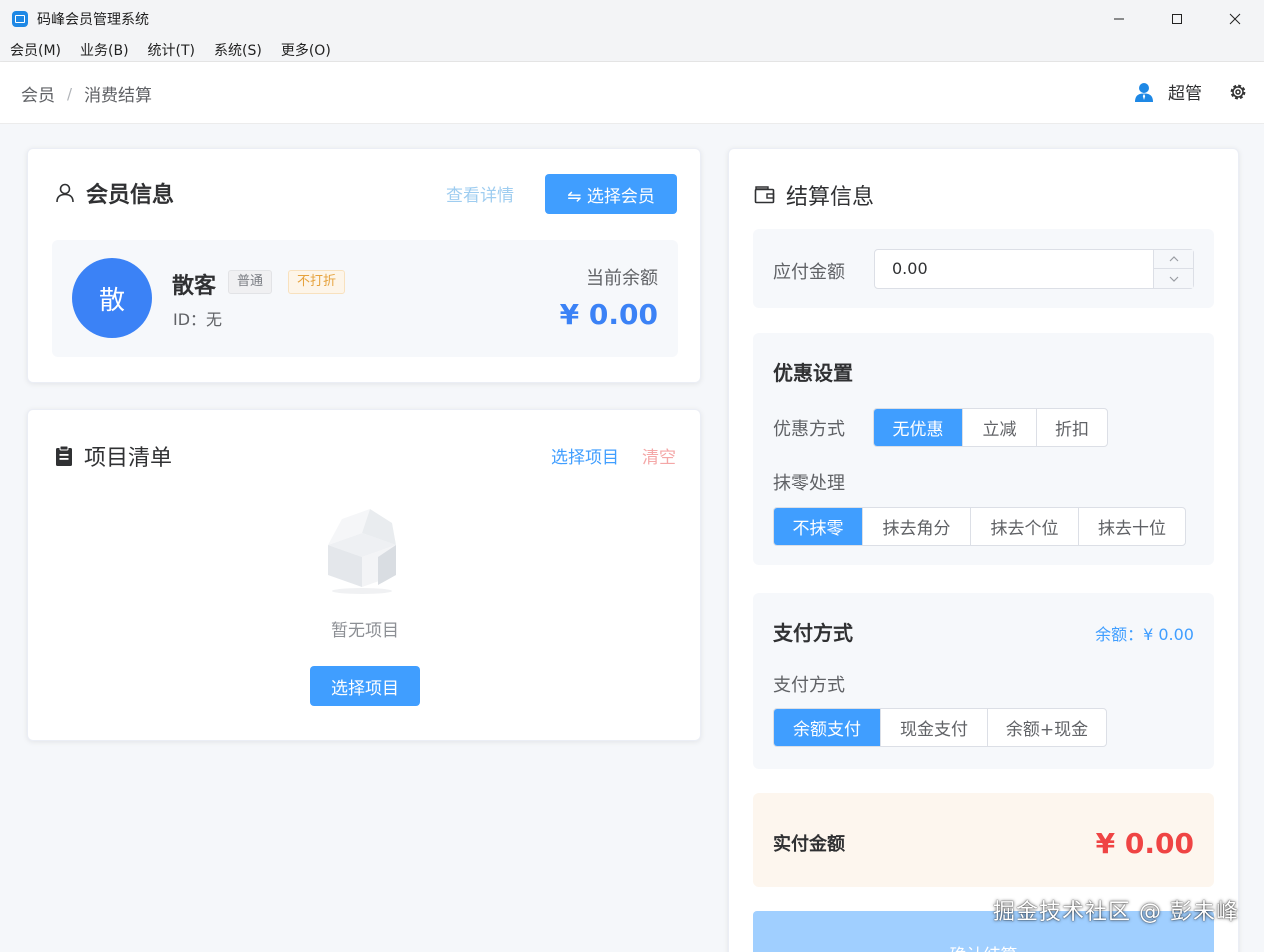 The image size is (1264, 952). Describe the element at coordinates (632, 50) in the screenshot. I see `menu-bar: 会员(M) 业务(B) 统计(T) 系统(S) 更多(O)` at that location.